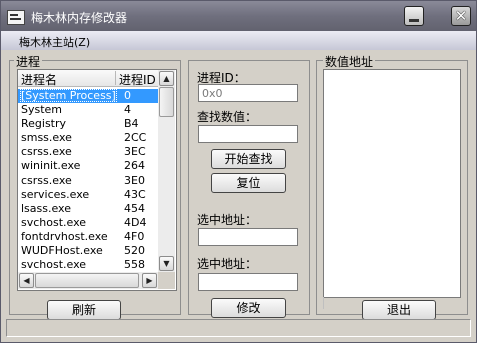 The height and width of the screenshot is (343, 477). Describe the element at coordinates (68, 95) in the screenshot. I see `process-name-cell: [System Process]` at that location.